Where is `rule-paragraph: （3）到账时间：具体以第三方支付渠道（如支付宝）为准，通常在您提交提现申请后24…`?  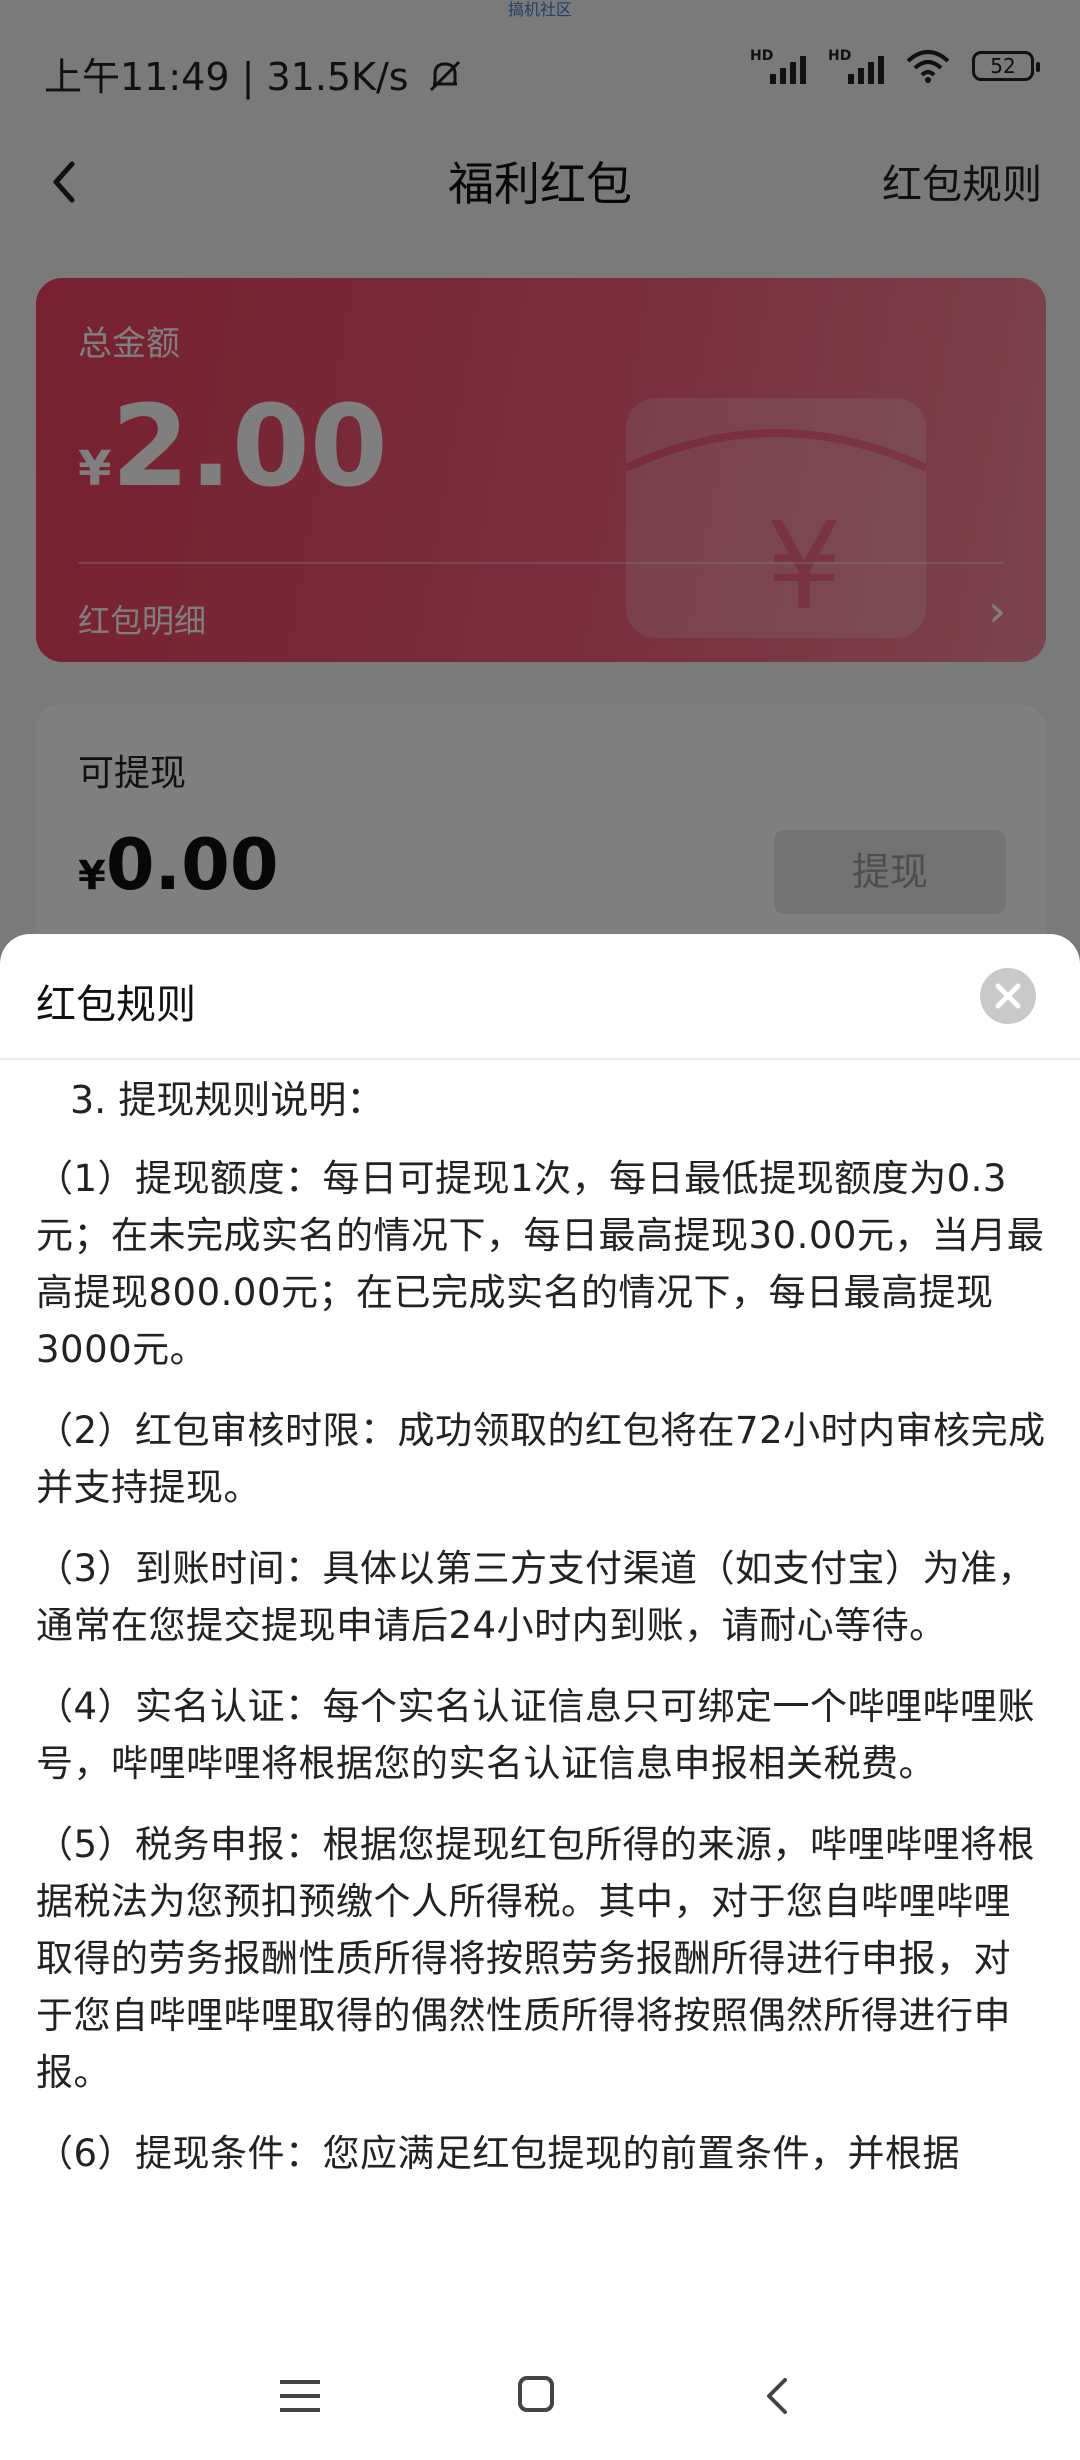 rule-paragraph: （3）到账时间：具体以第三方支付渠道（如支付宝）为准，通常在您提交提现申请后24… is located at coordinates (536, 1597).